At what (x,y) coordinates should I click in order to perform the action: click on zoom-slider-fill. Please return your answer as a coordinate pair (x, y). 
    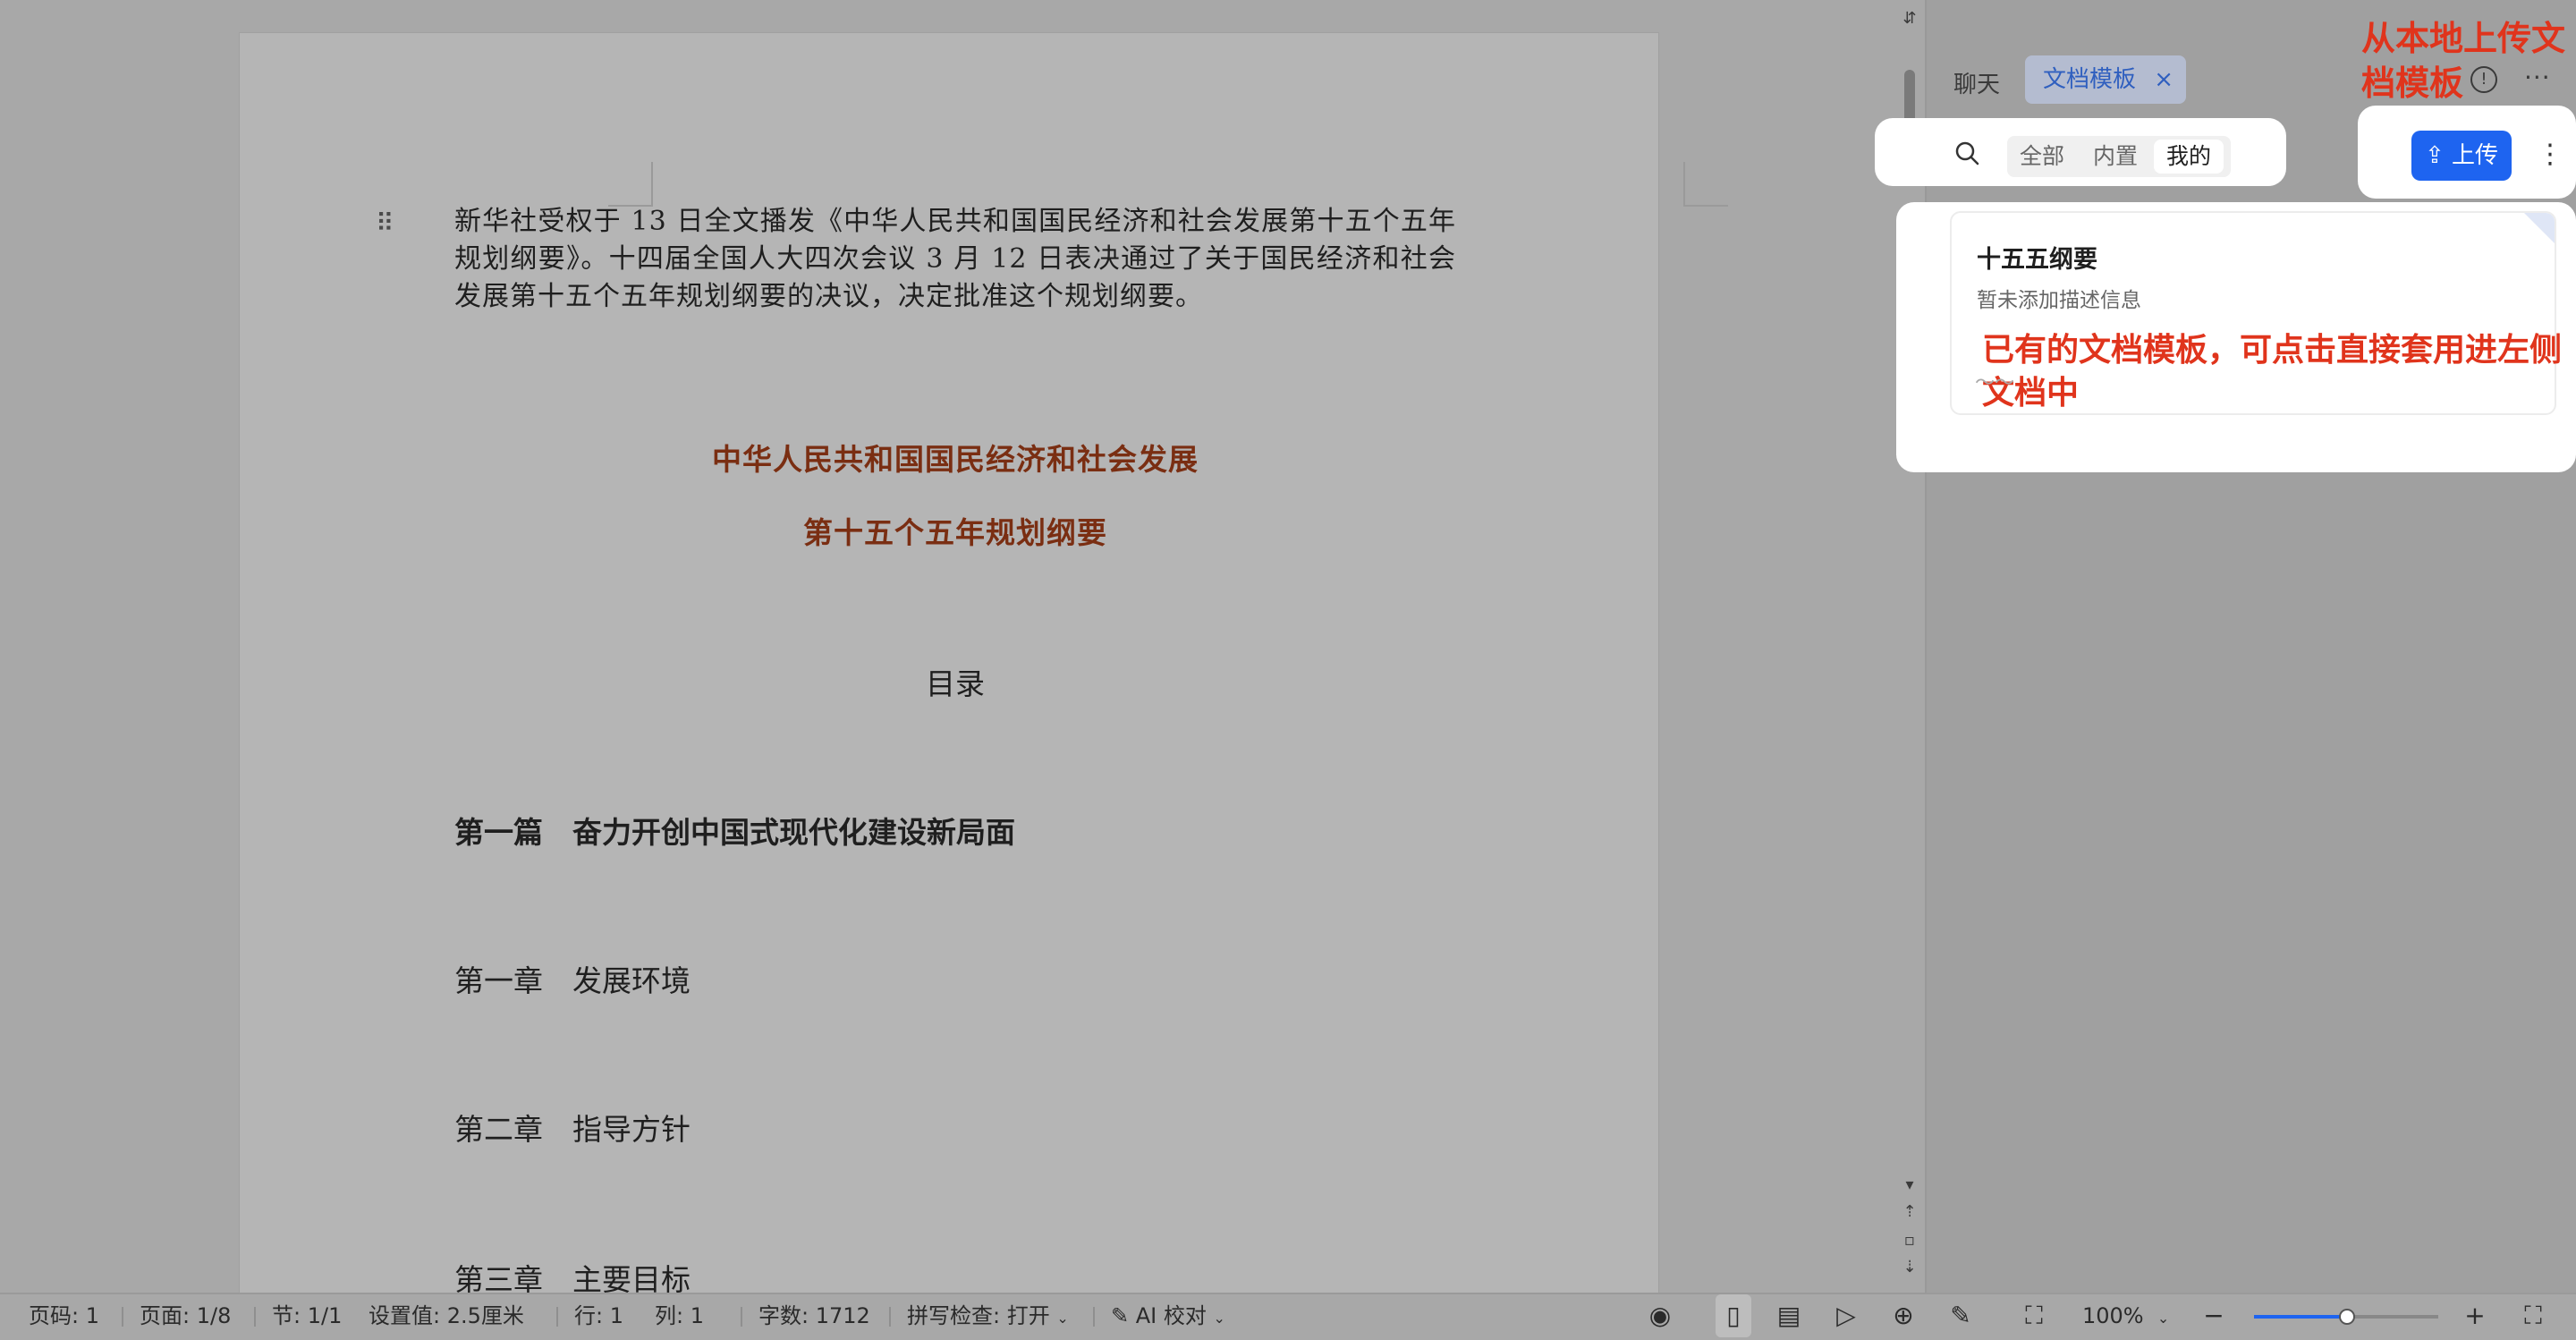
    Looking at the image, I should click on (2300, 1317).